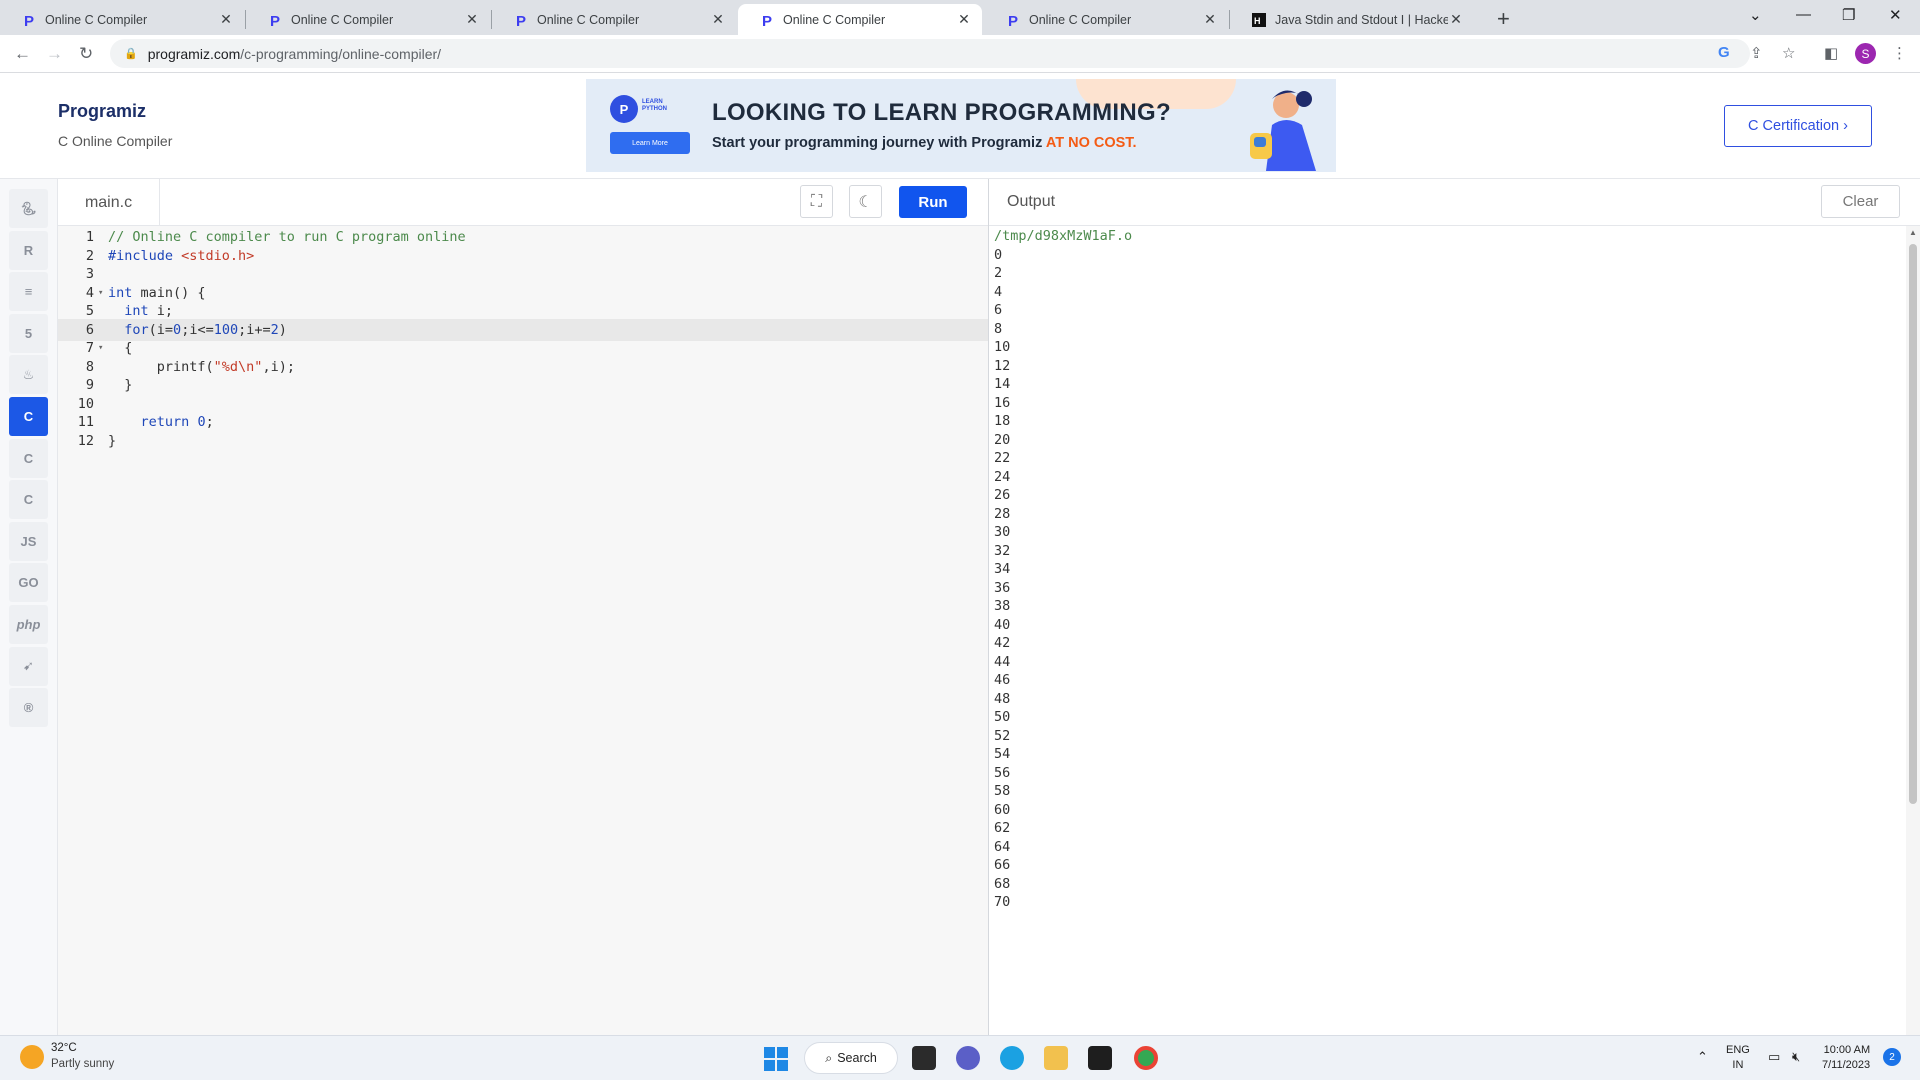 The height and width of the screenshot is (1080, 1920). Describe the element at coordinates (1002, 624) in the screenshot. I see `output-line: 40` at that location.